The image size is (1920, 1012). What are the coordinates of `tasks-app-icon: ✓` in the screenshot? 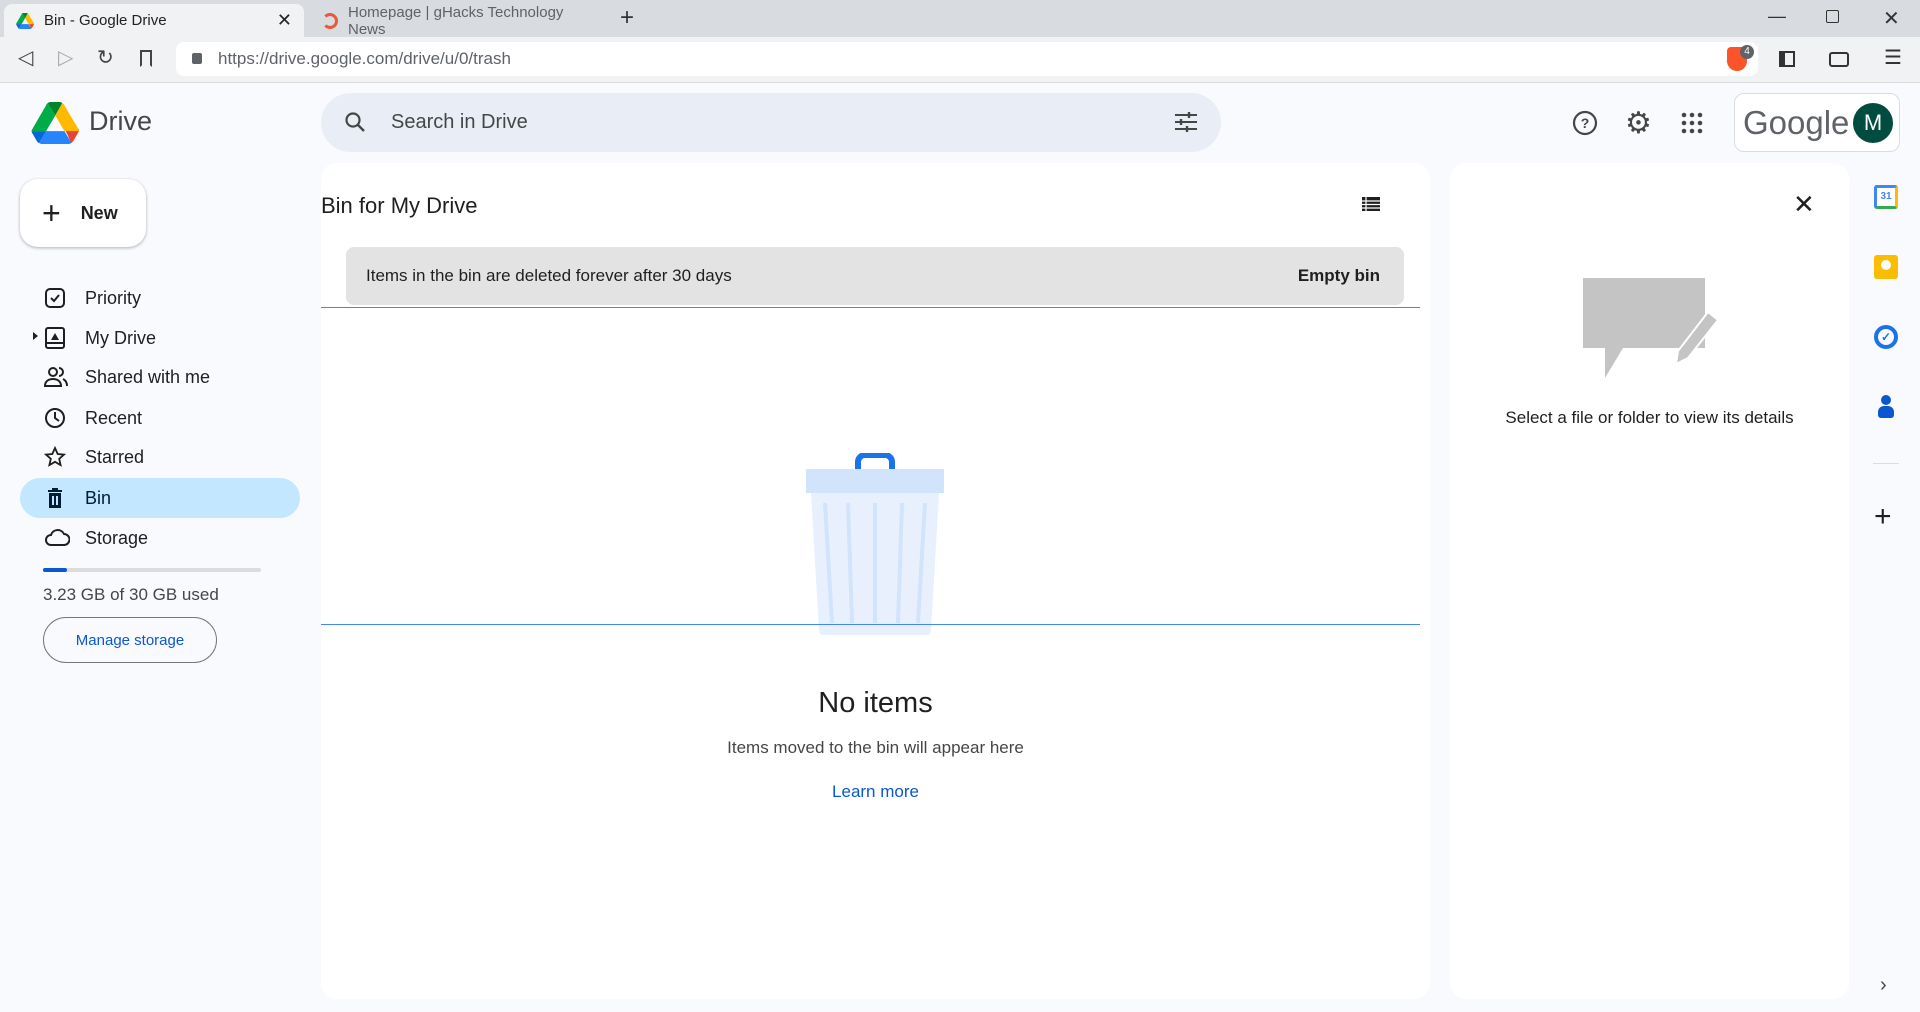 It's located at (1886, 337).